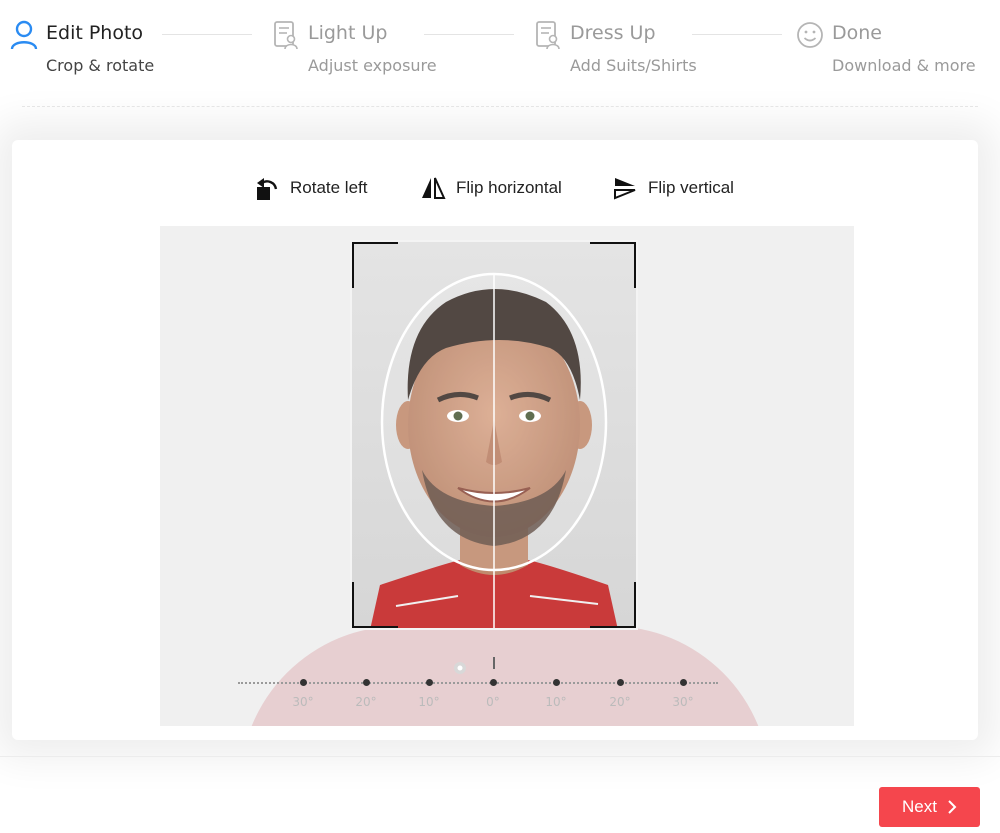 The image size is (1000, 833). What do you see at coordinates (919, 806) in the screenshot?
I see `next-label: Next` at bounding box center [919, 806].